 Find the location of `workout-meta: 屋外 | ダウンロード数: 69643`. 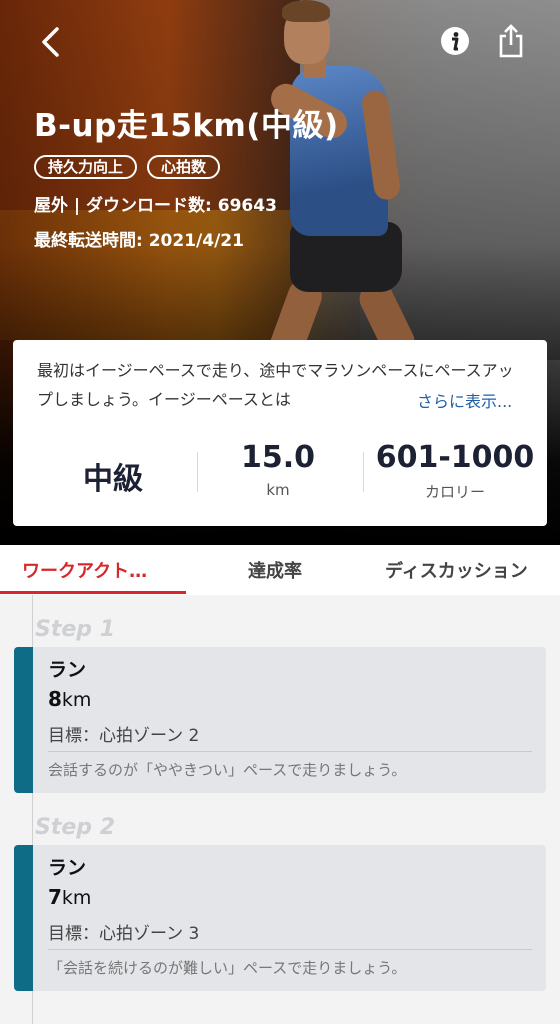

workout-meta: 屋外 | ダウンロード数: 69643 is located at coordinates (155, 206).